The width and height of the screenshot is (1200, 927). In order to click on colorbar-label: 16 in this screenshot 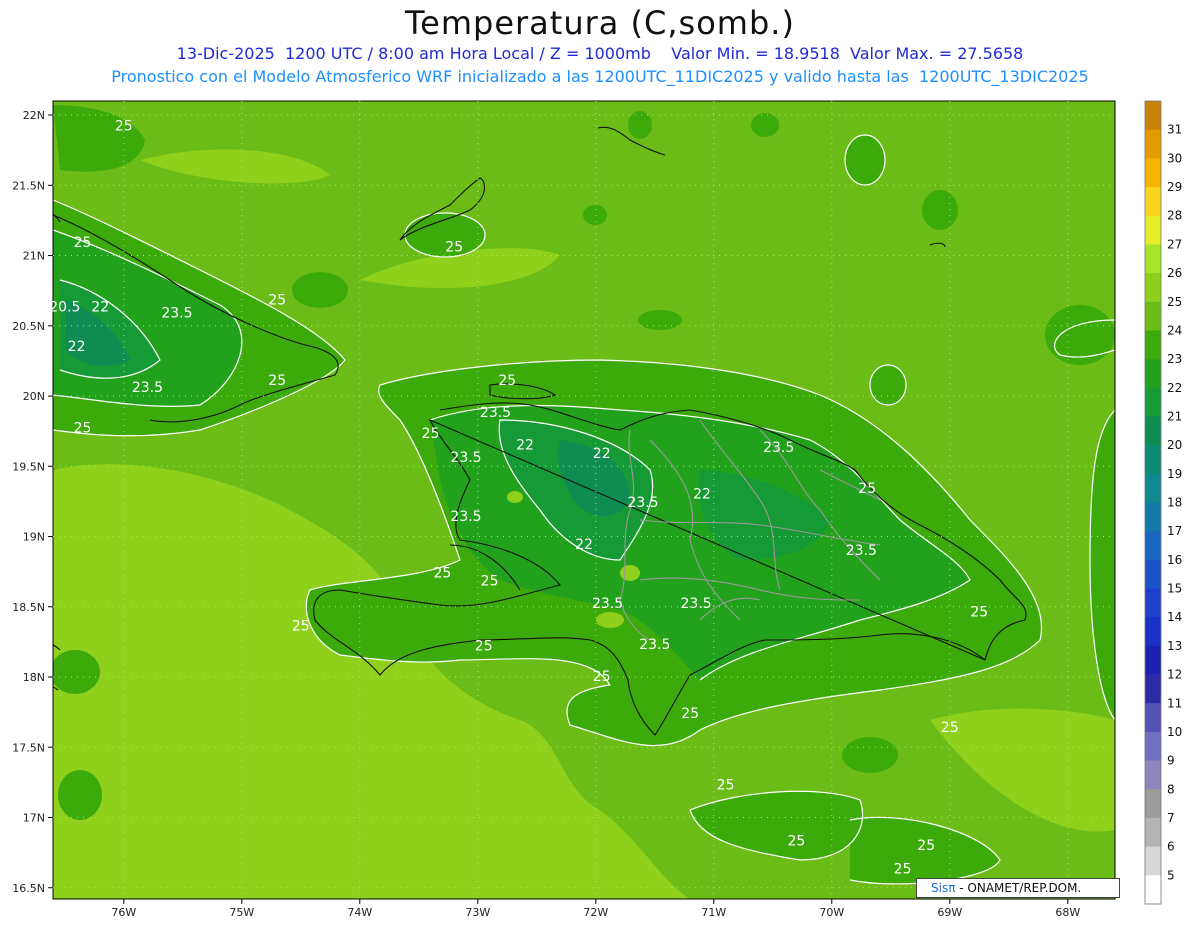, I will do `click(1174, 560)`.